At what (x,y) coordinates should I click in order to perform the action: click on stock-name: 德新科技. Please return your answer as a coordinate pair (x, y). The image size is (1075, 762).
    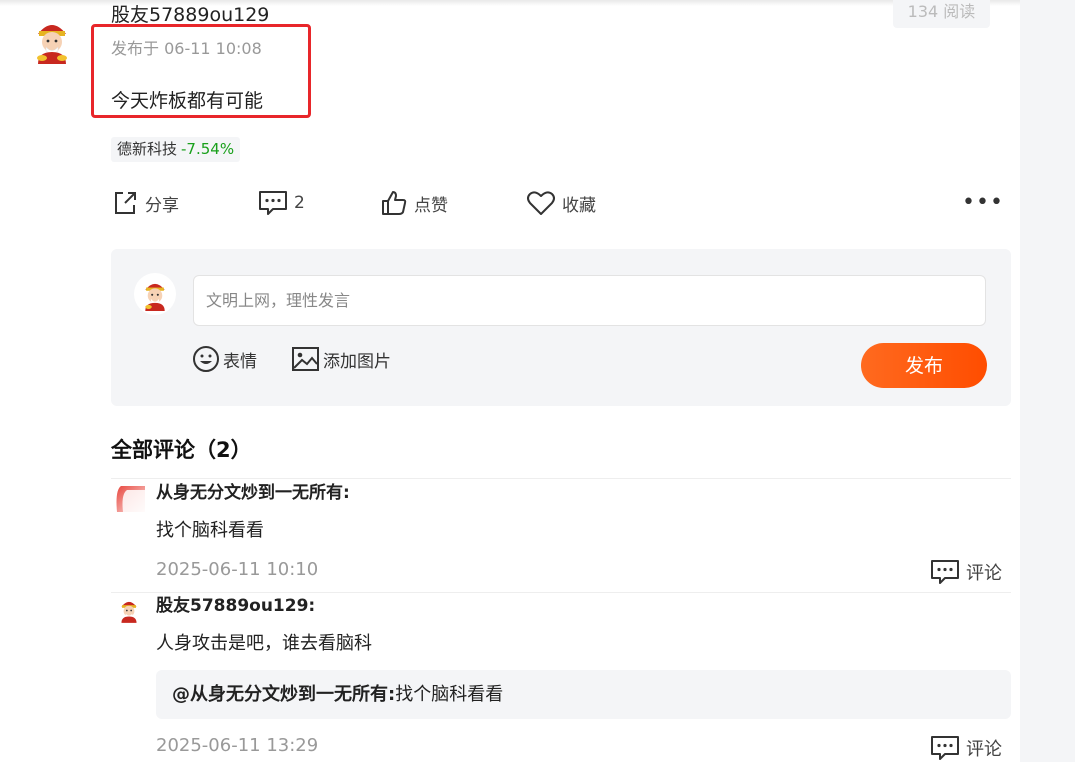
    Looking at the image, I should click on (147, 149).